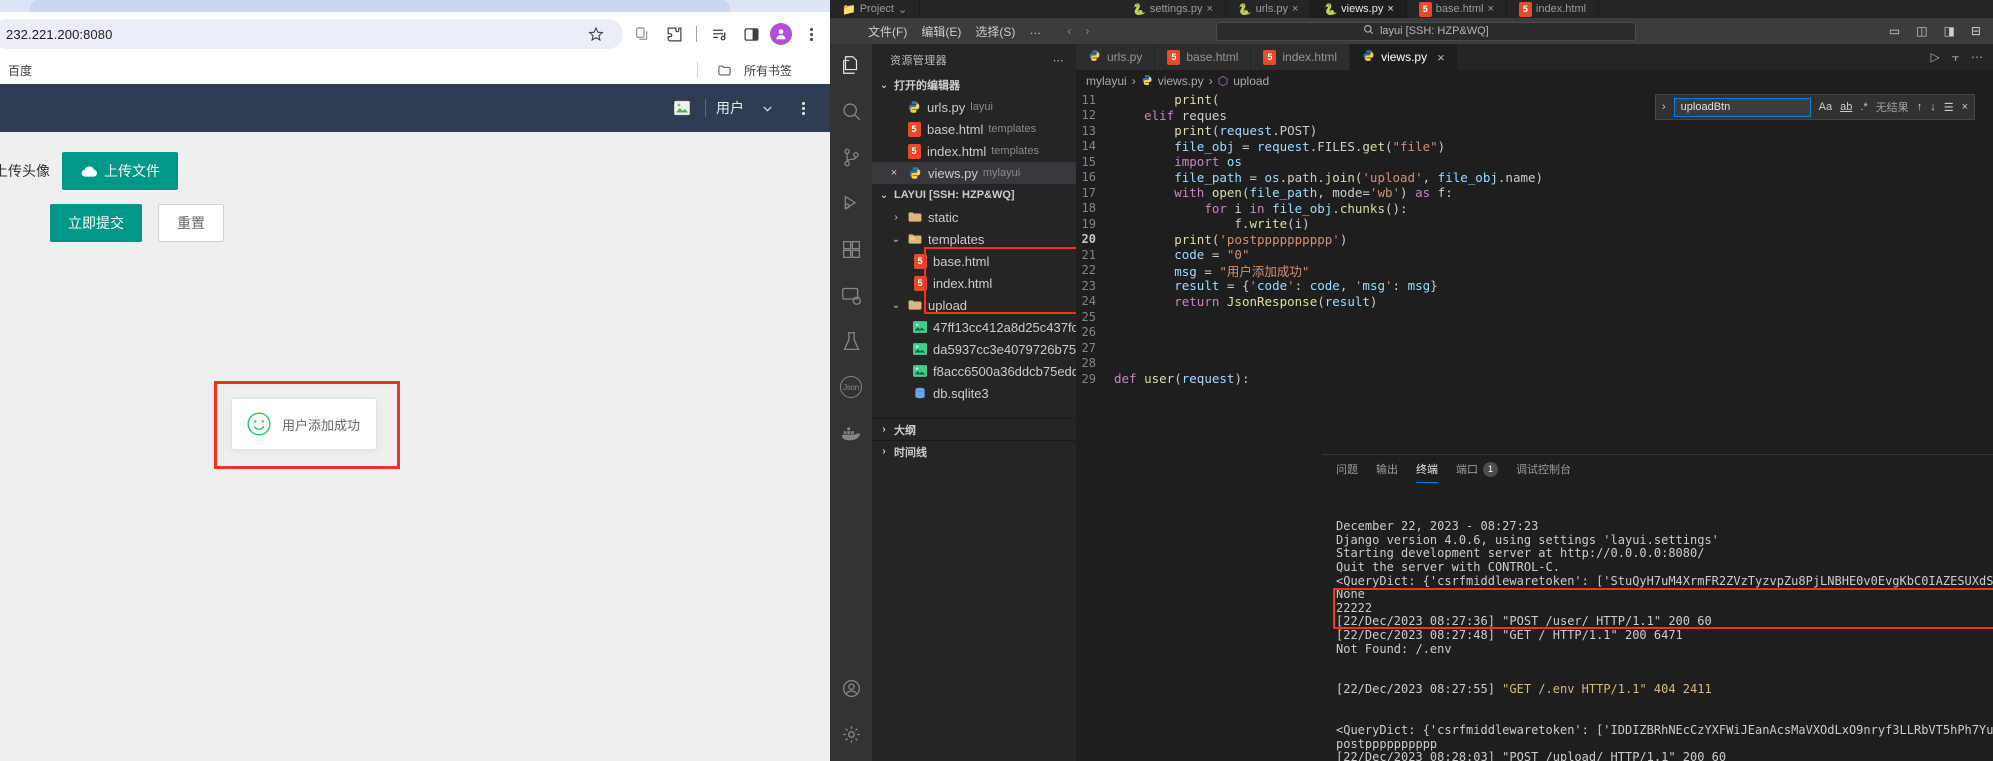 This screenshot has height=761, width=1993. I want to click on menu-edit: 编辑(E), so click(941, 31).